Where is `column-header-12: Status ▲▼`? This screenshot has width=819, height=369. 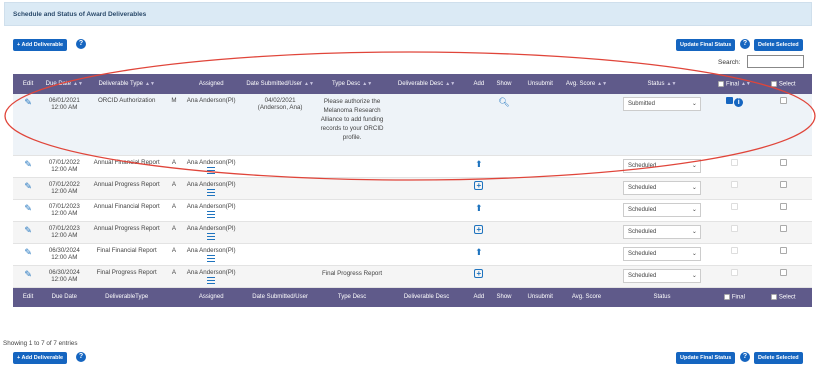 column-header-12: Status ▲▼ is located at coordinates (662, 84).